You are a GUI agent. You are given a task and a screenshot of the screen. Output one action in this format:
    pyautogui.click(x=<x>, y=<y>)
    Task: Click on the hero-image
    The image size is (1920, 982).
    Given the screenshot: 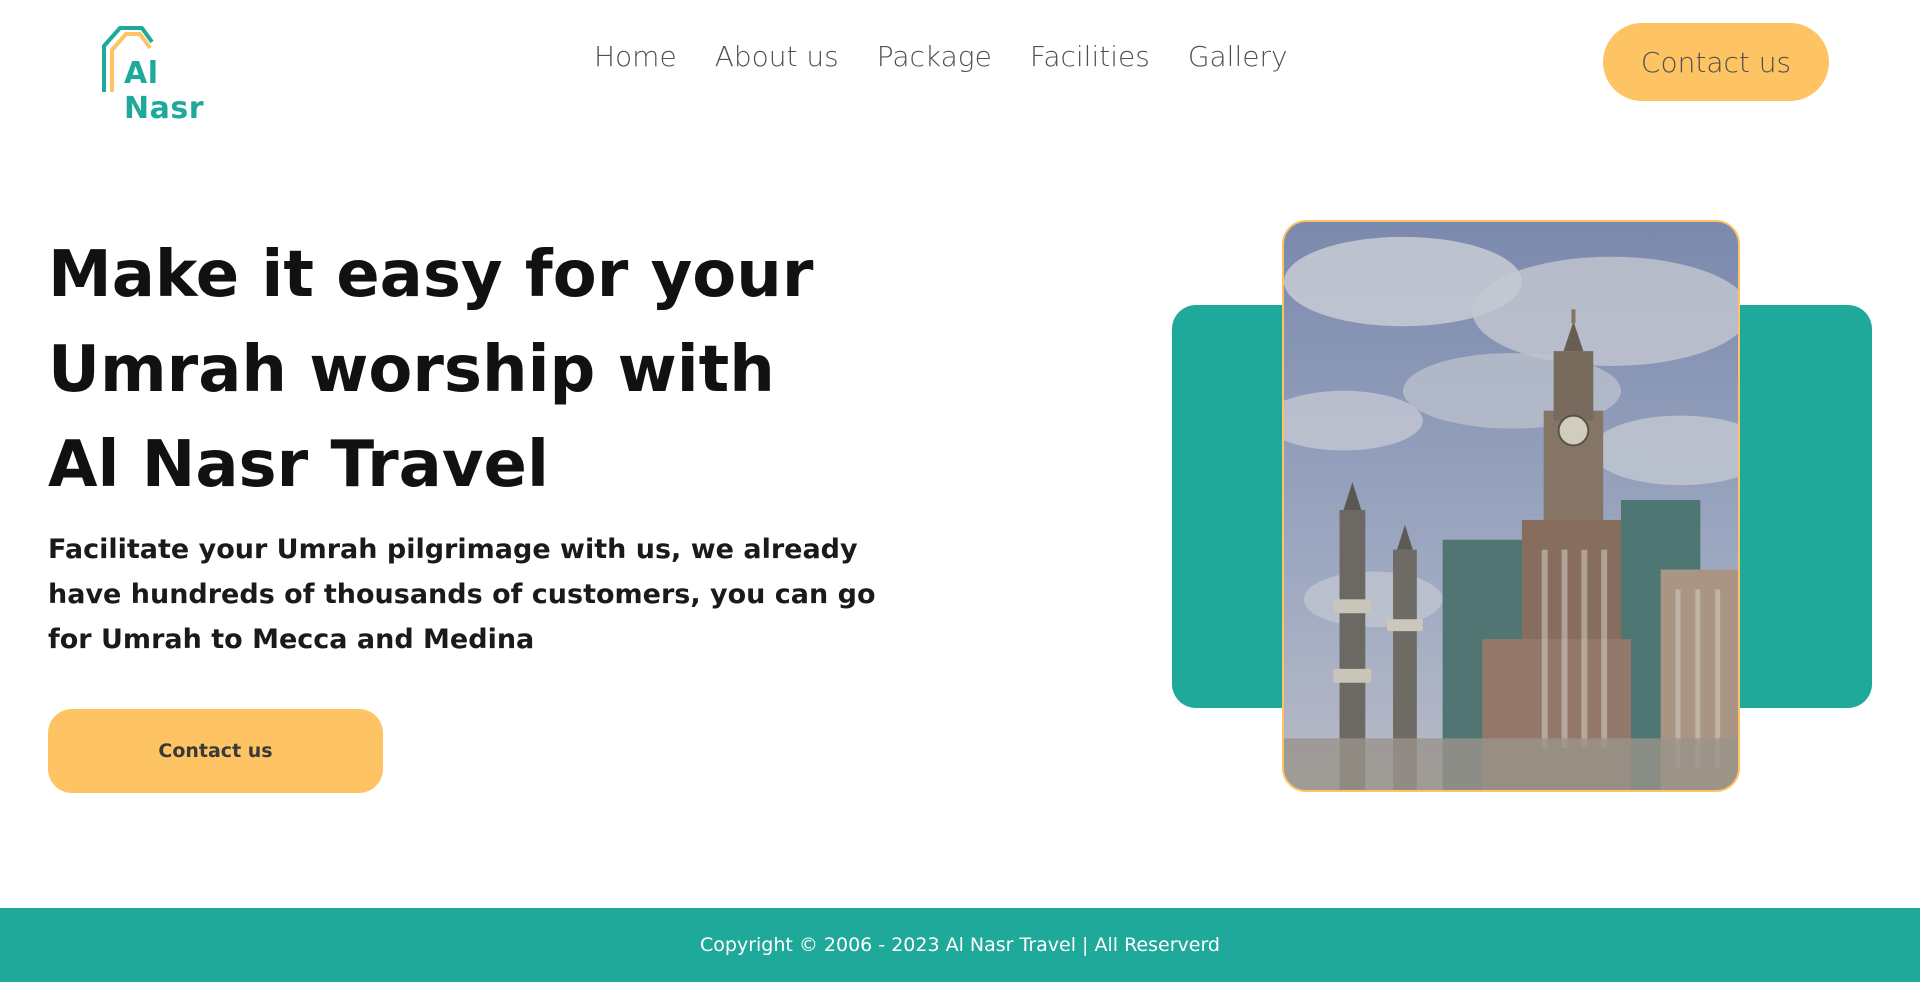 What is the action you would take?
    pyautogui.click(x=1511, y=506)
    